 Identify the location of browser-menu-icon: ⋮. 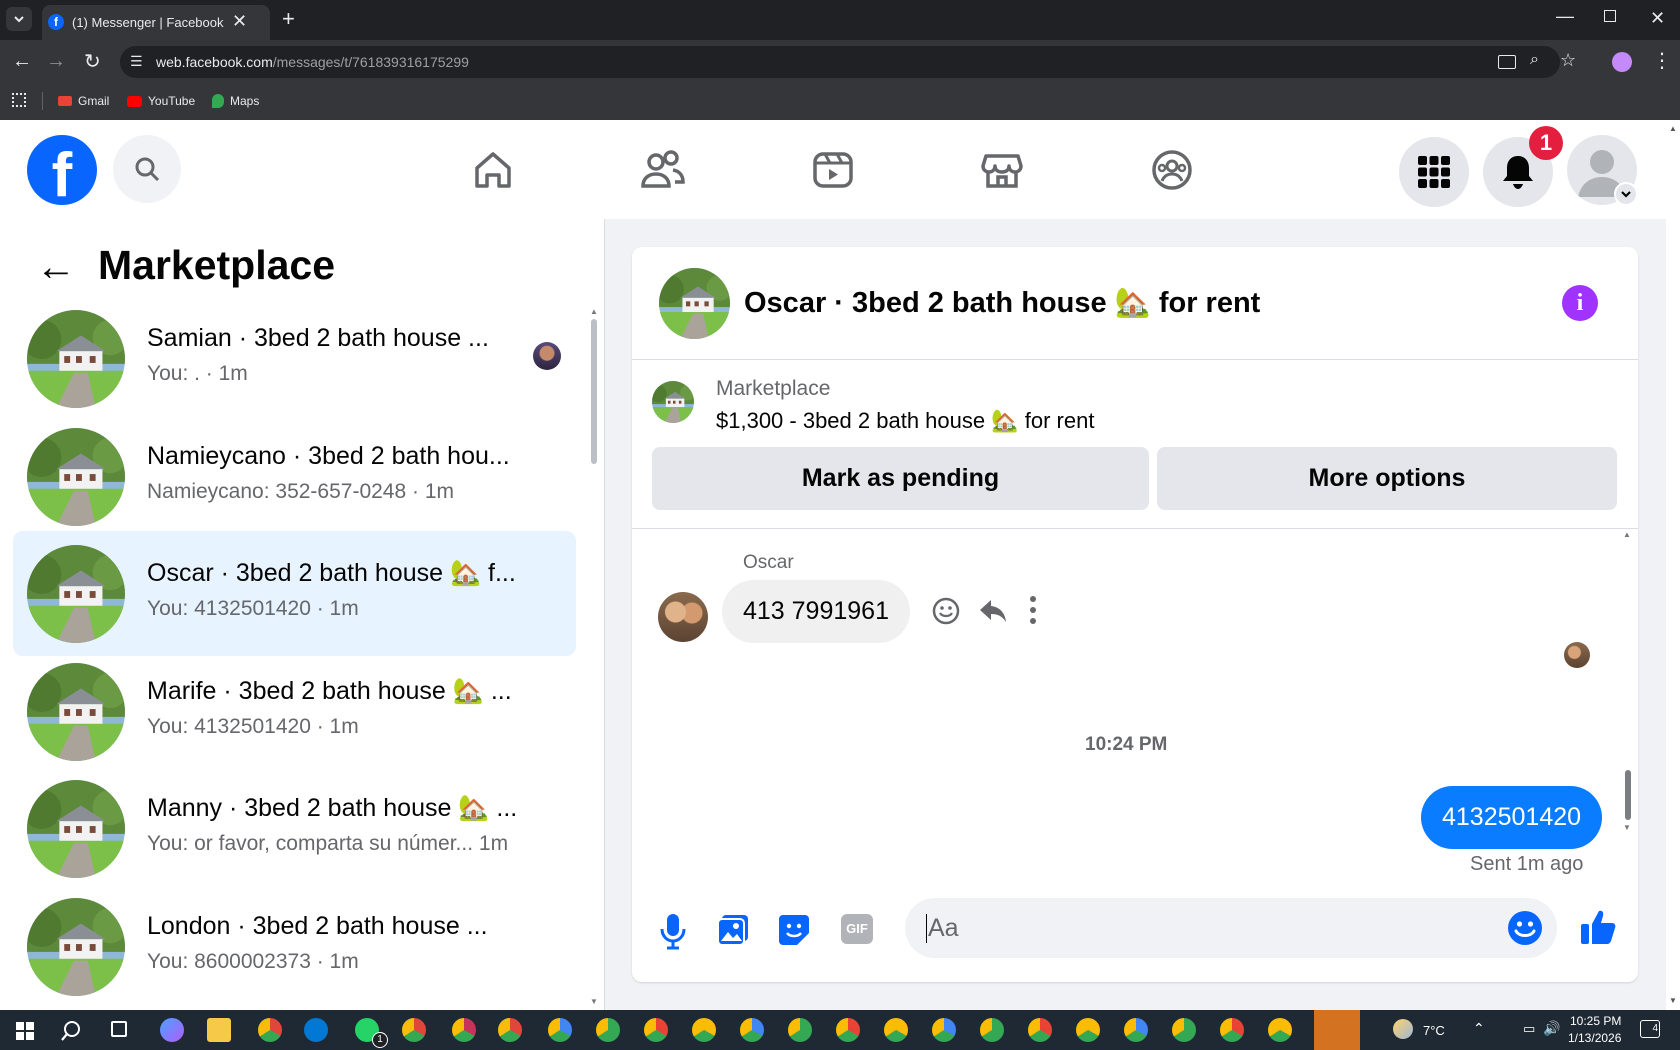
(1662, 60).